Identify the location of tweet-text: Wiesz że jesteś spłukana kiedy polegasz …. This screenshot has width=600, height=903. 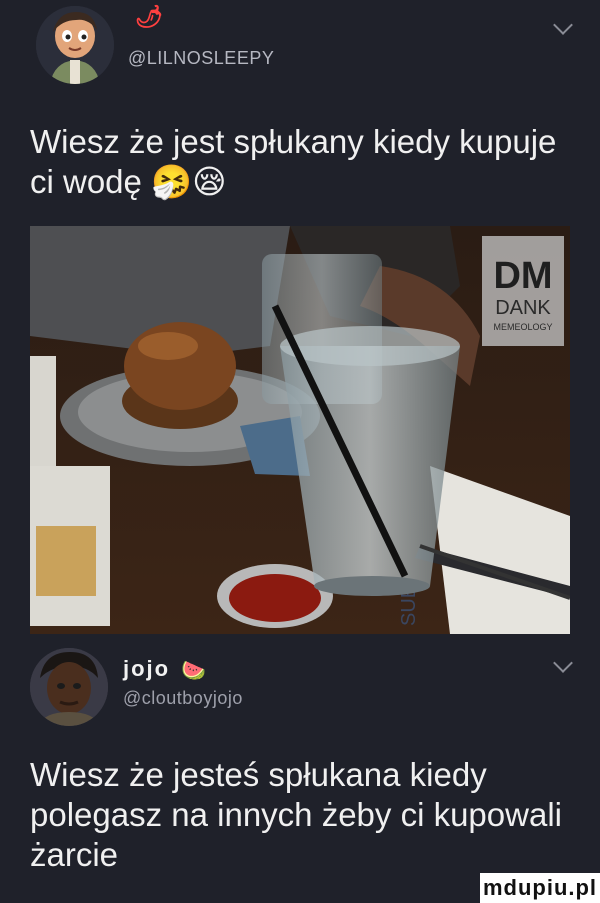
(296, 814).